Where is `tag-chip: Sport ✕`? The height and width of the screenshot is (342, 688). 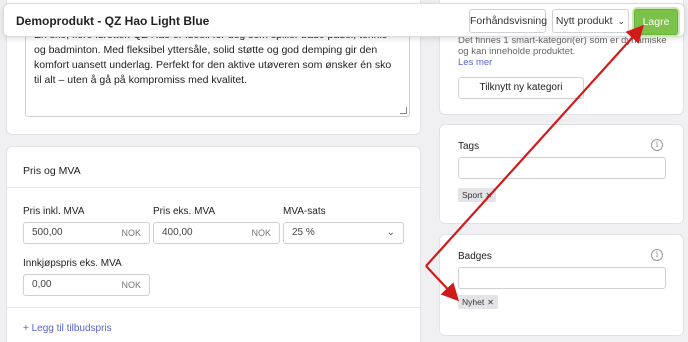 tag-chip: Sport ✕ is located at coordinates (477, 195).